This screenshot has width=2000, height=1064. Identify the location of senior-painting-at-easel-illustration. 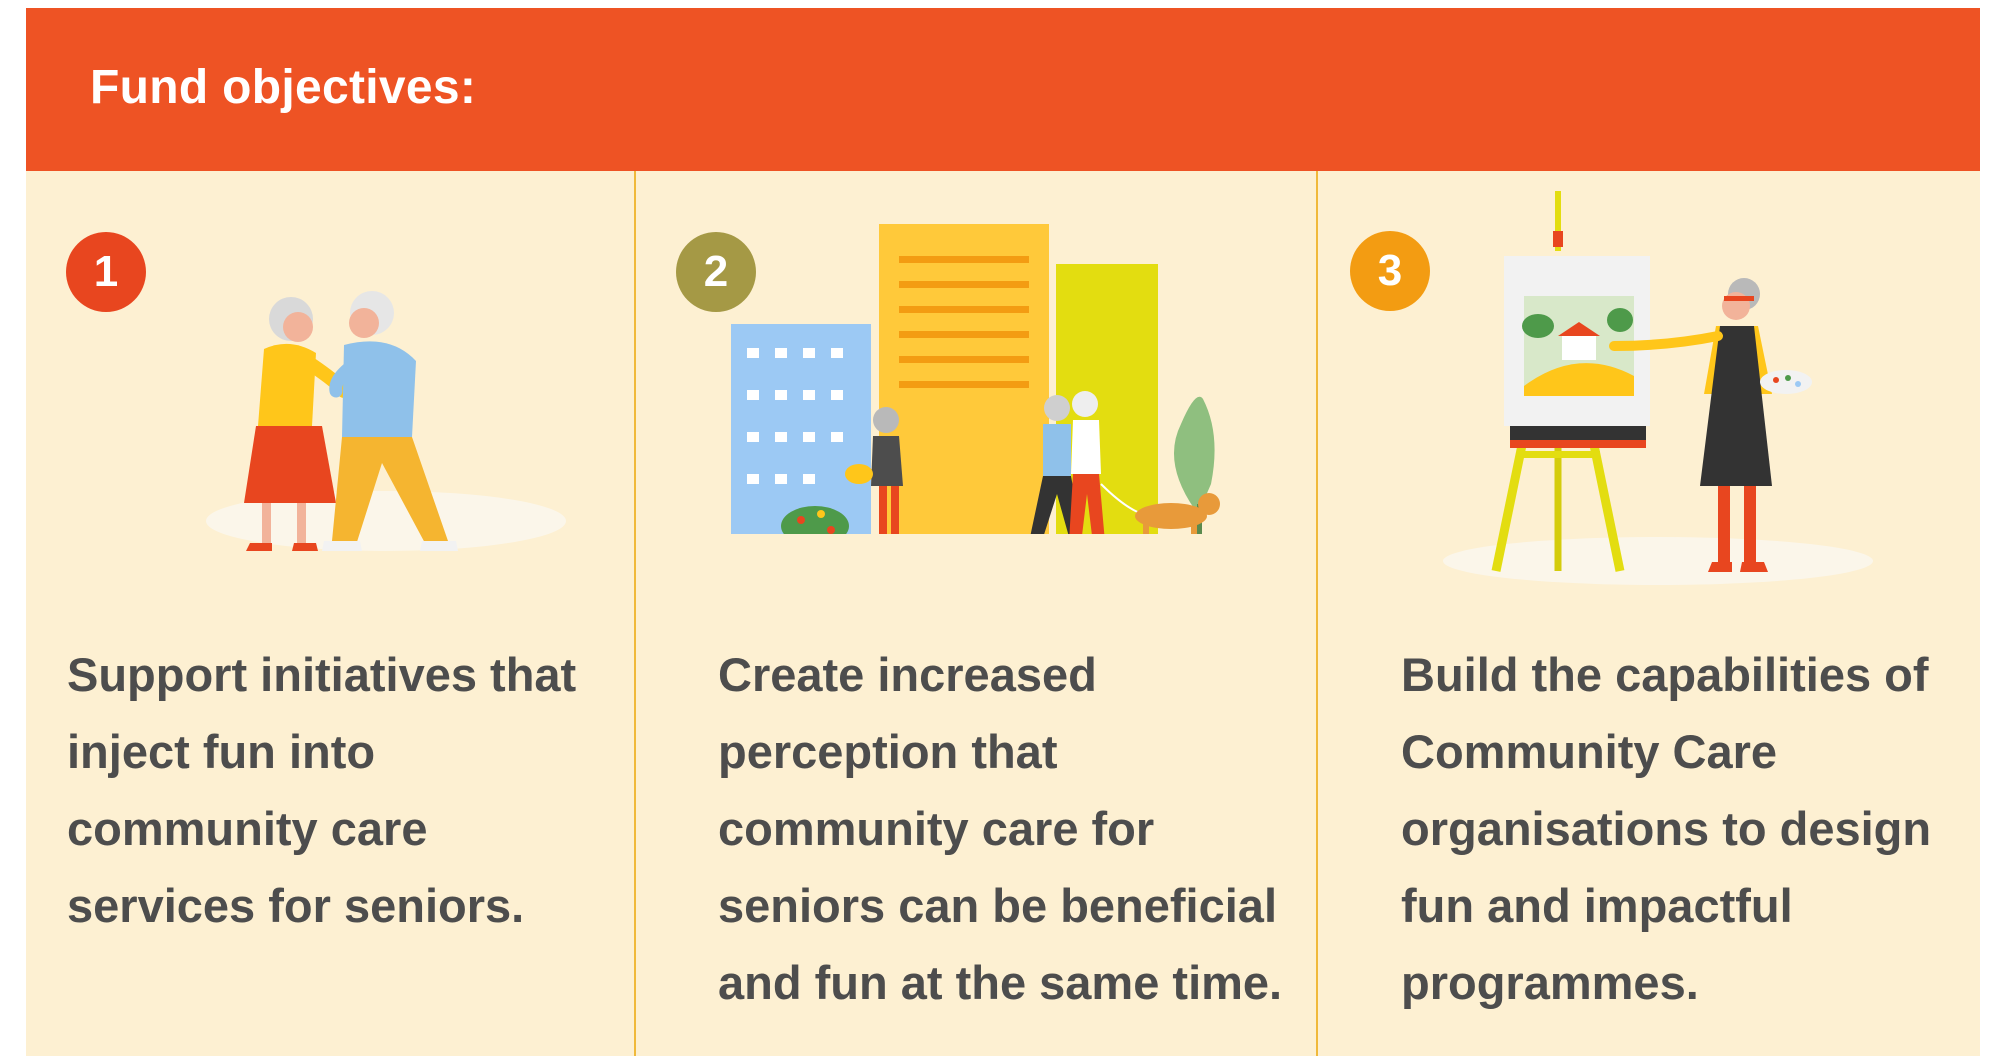
(1658, 388).